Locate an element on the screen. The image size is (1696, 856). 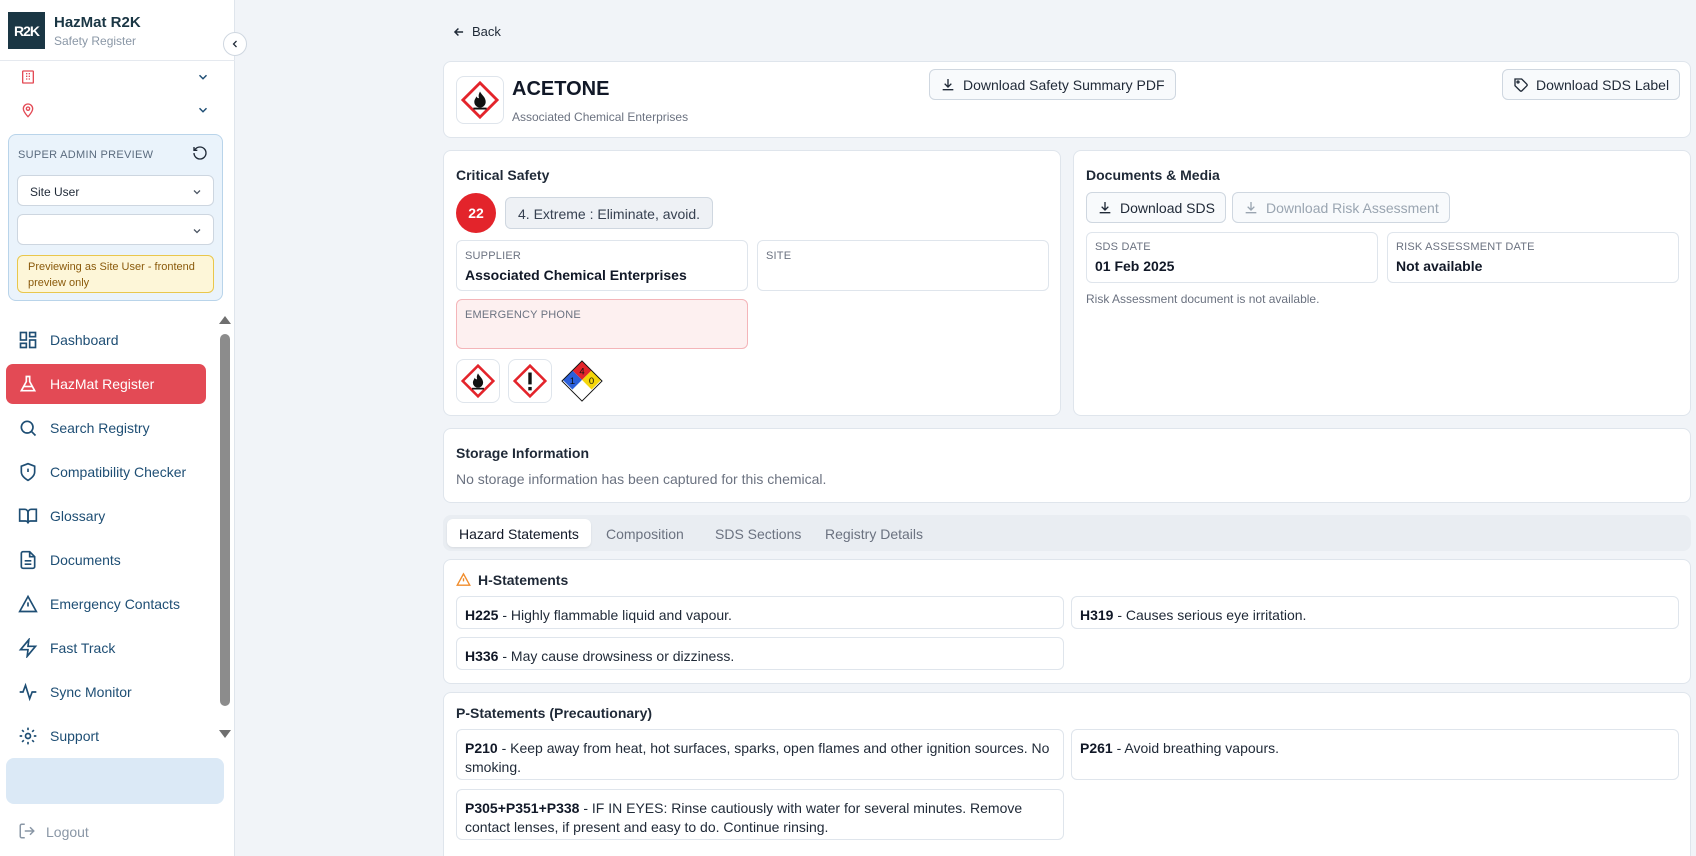
p-statements-title: P-Statements (Precautionary) is located at coordinates (554, 713).